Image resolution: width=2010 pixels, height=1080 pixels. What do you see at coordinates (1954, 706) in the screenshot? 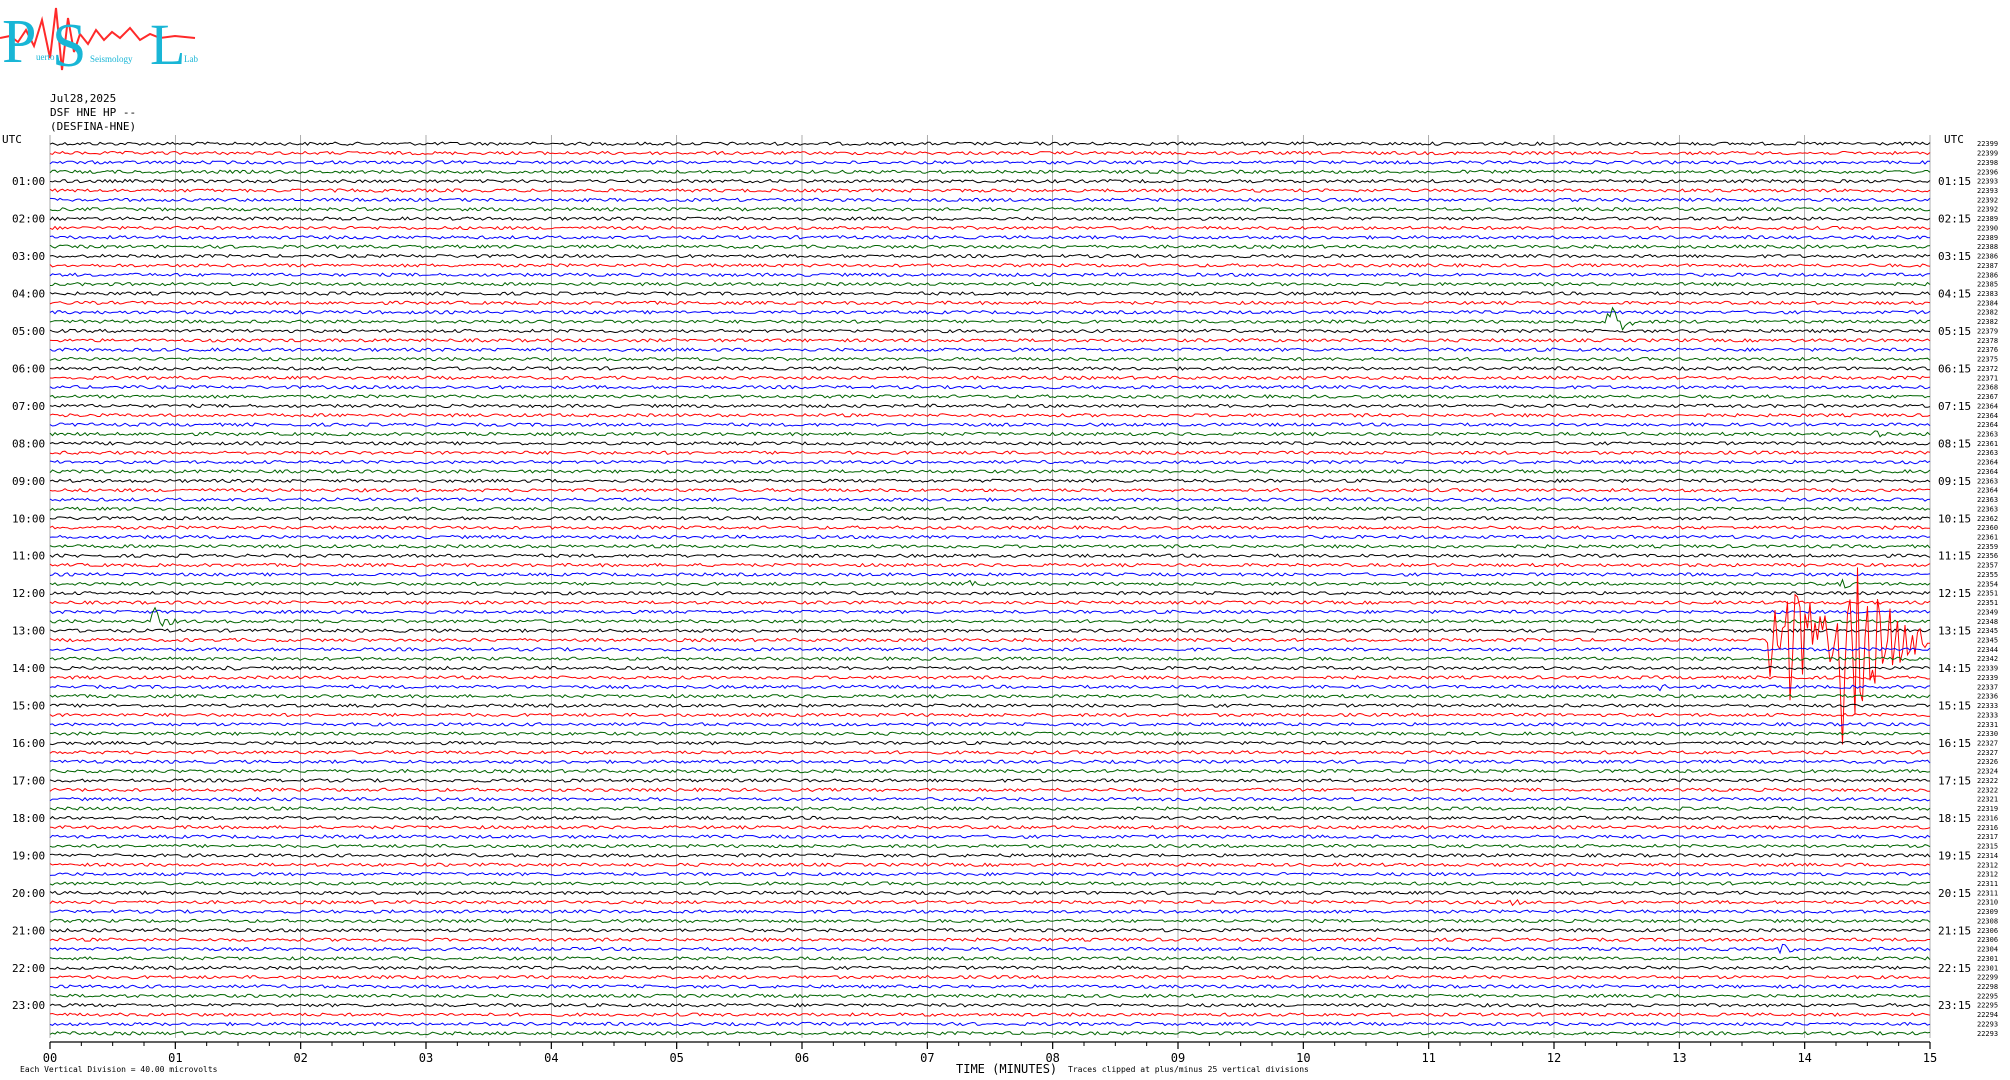
I see `hour-label-right: 15:15` at bounding box center [1954, 706].